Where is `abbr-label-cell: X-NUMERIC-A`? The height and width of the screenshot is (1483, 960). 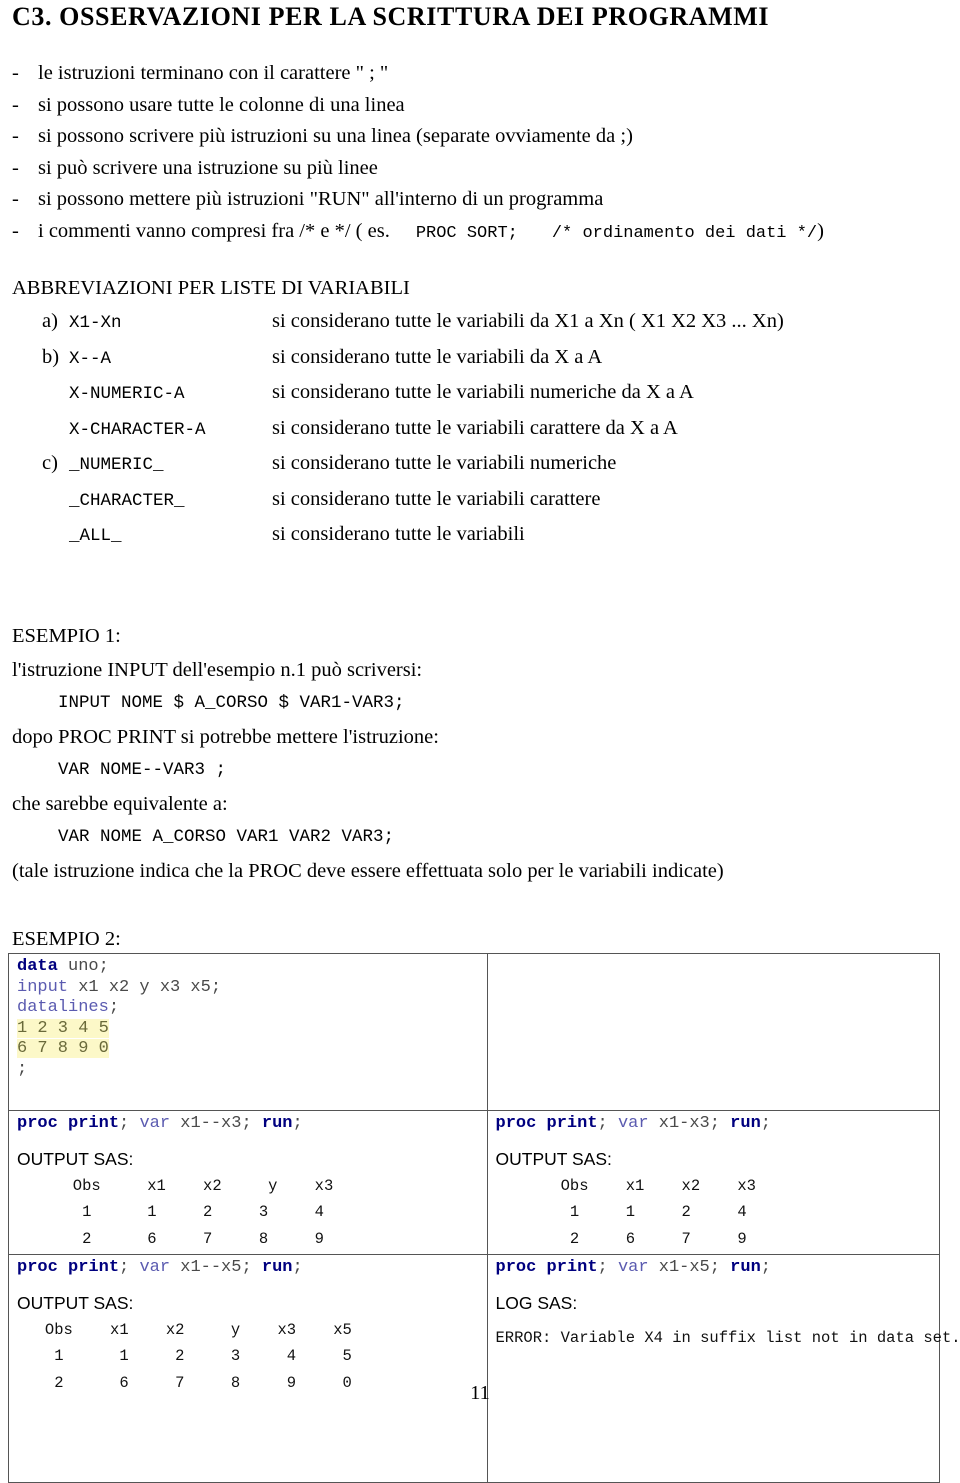 abbr-label-cell: X-NUMERIC-A is located at coordinates (142, 399).